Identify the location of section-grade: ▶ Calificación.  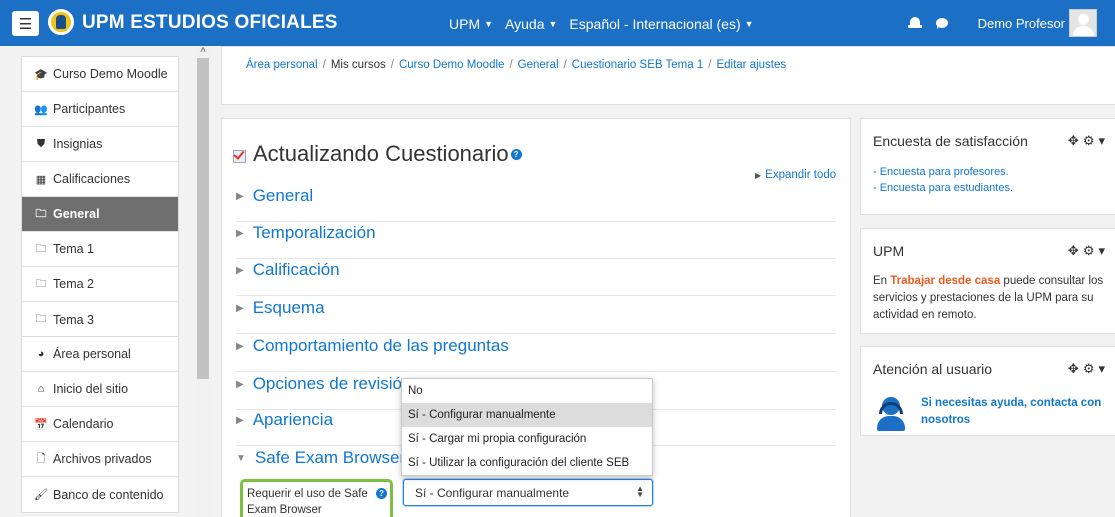
(536, 278).